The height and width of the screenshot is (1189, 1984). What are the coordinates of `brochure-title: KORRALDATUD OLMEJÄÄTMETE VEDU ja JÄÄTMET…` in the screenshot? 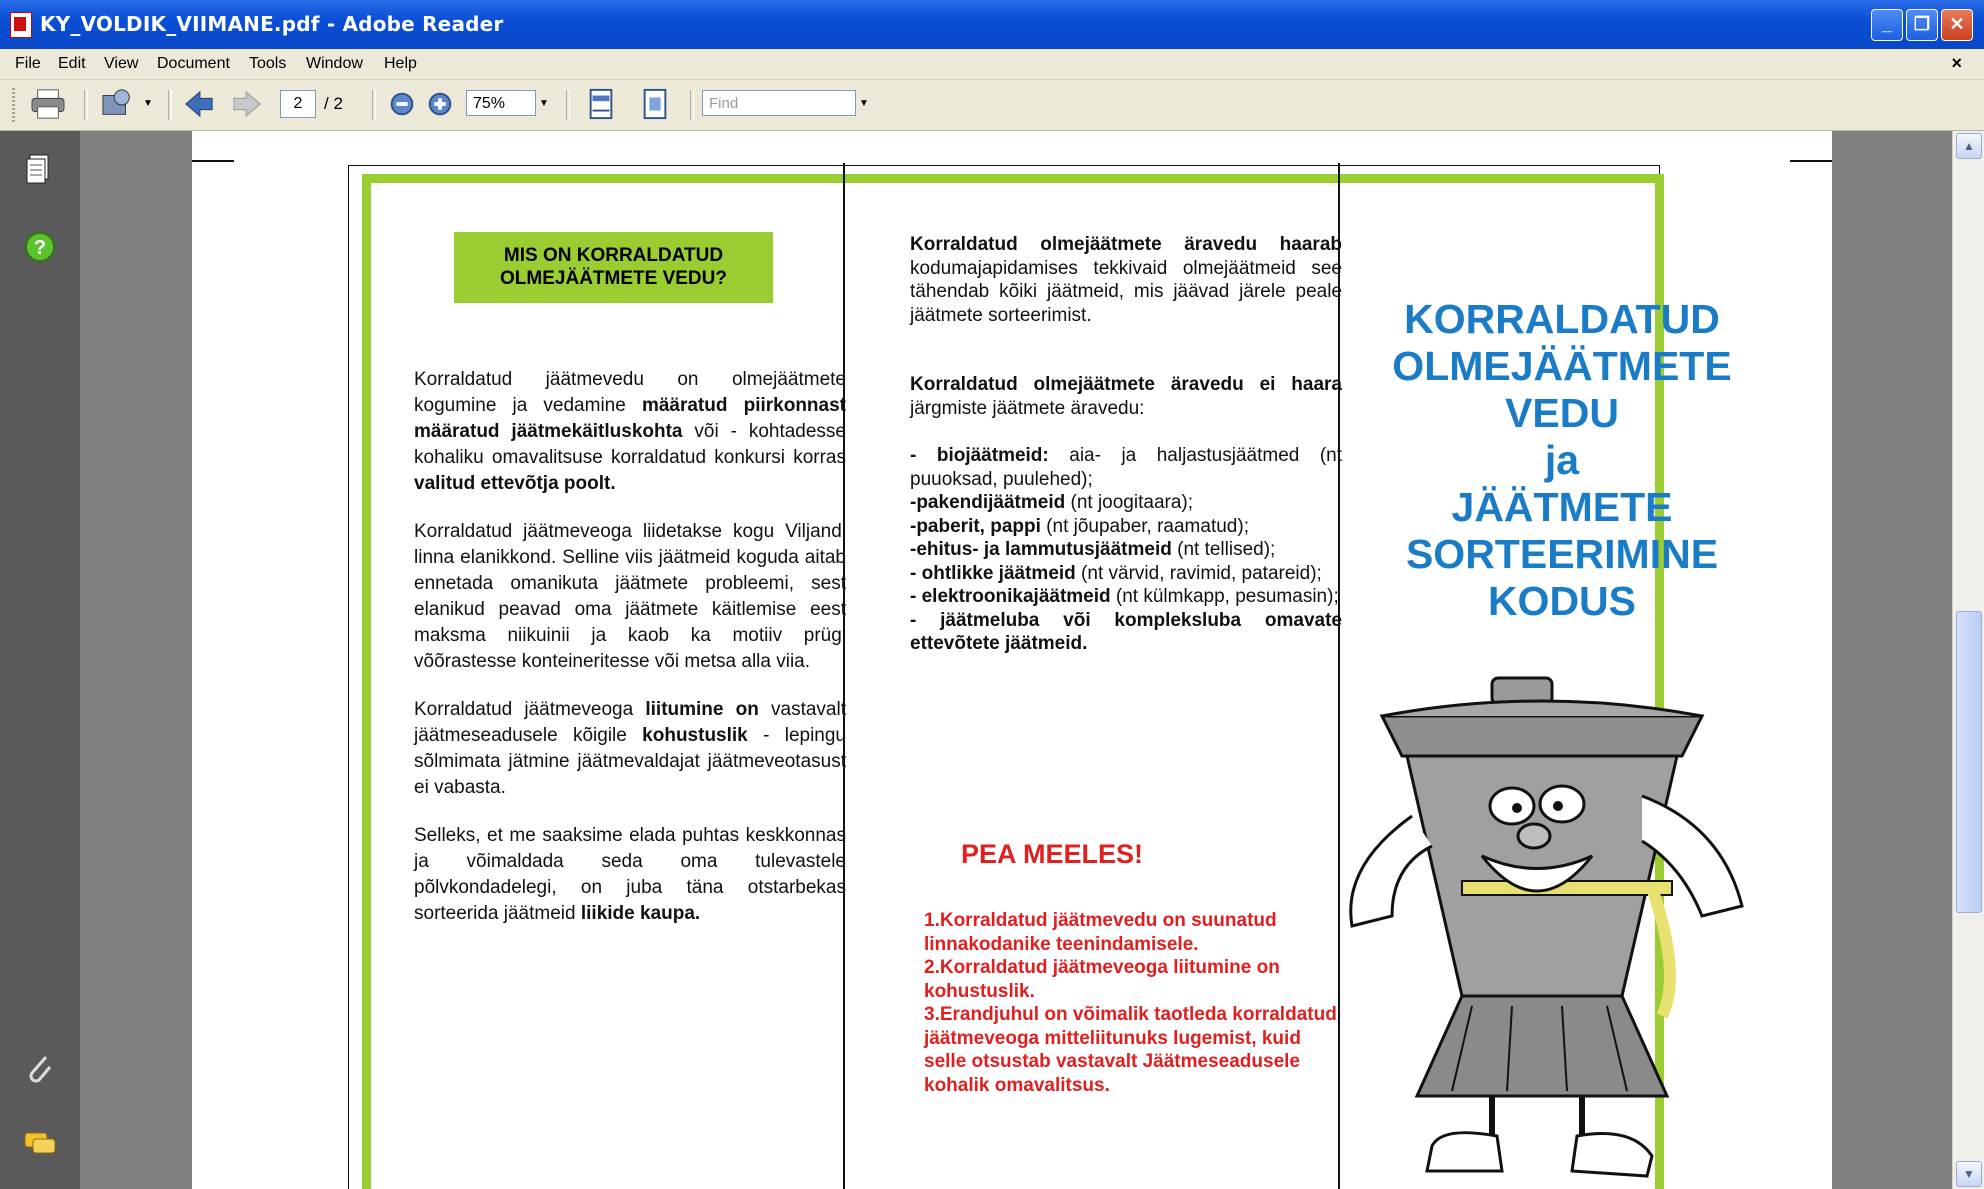 It's located at (1562, 460).